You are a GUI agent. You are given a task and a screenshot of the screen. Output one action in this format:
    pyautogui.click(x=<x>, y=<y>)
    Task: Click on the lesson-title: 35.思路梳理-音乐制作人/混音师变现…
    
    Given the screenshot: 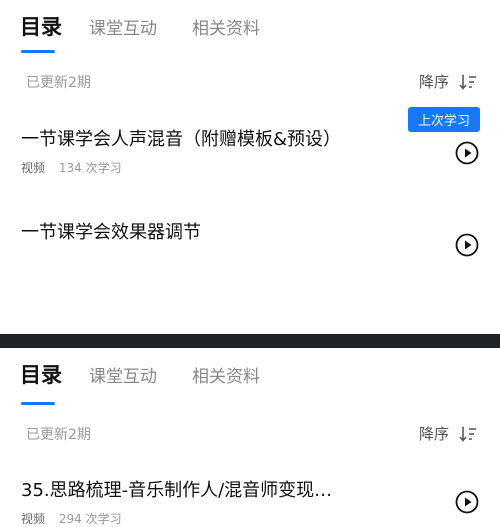 What is the action you would take?
    pyautogui.click(x=176, y=489)
    